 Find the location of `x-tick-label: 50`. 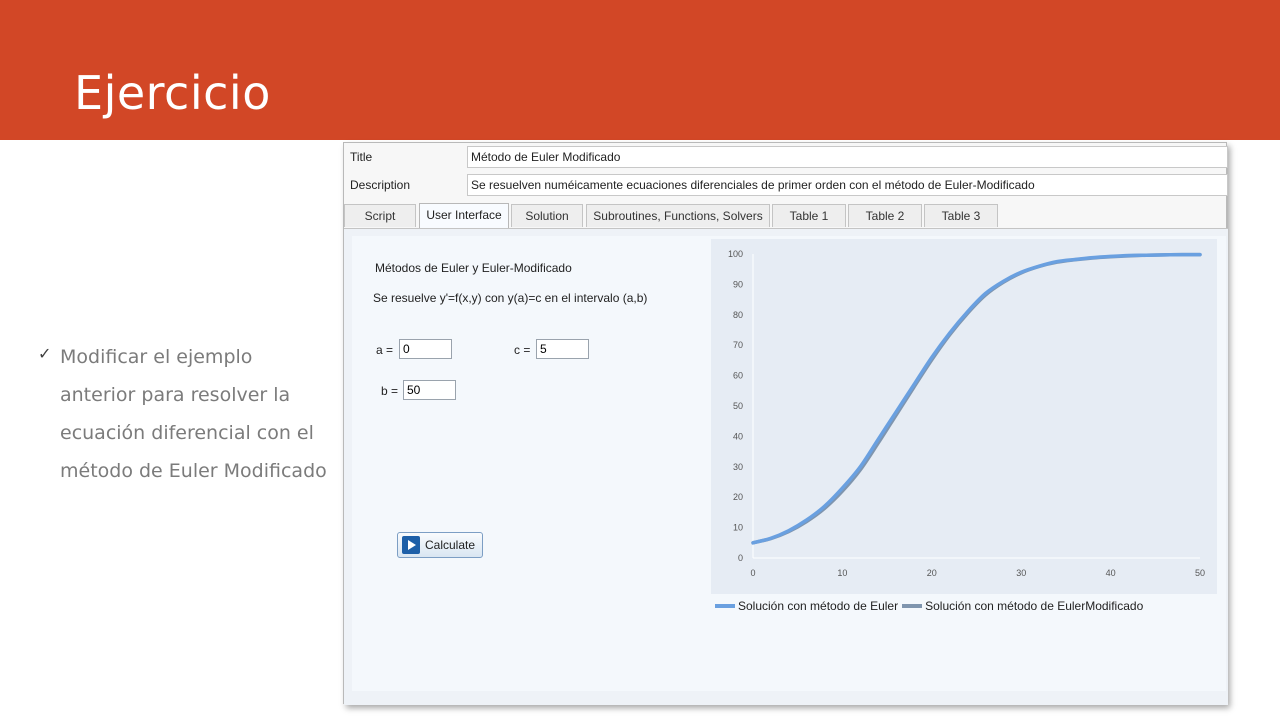

x-tick-label: 50 is located at coordinates (1200, 573).